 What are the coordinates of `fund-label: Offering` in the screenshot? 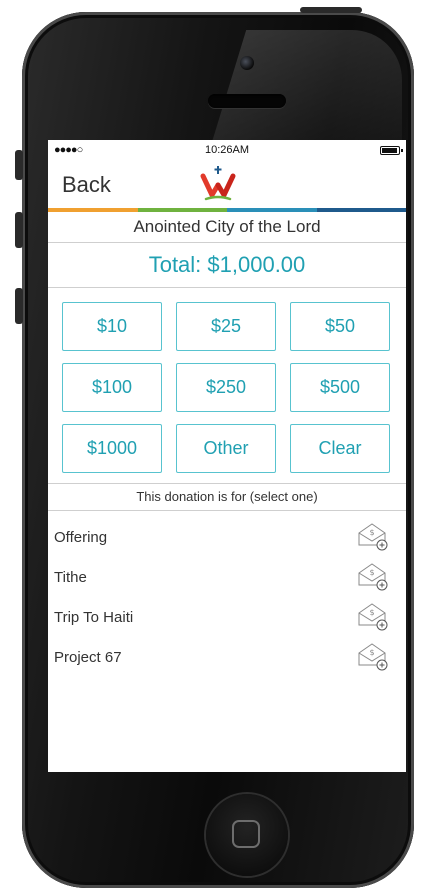 It's located at (81, 537).